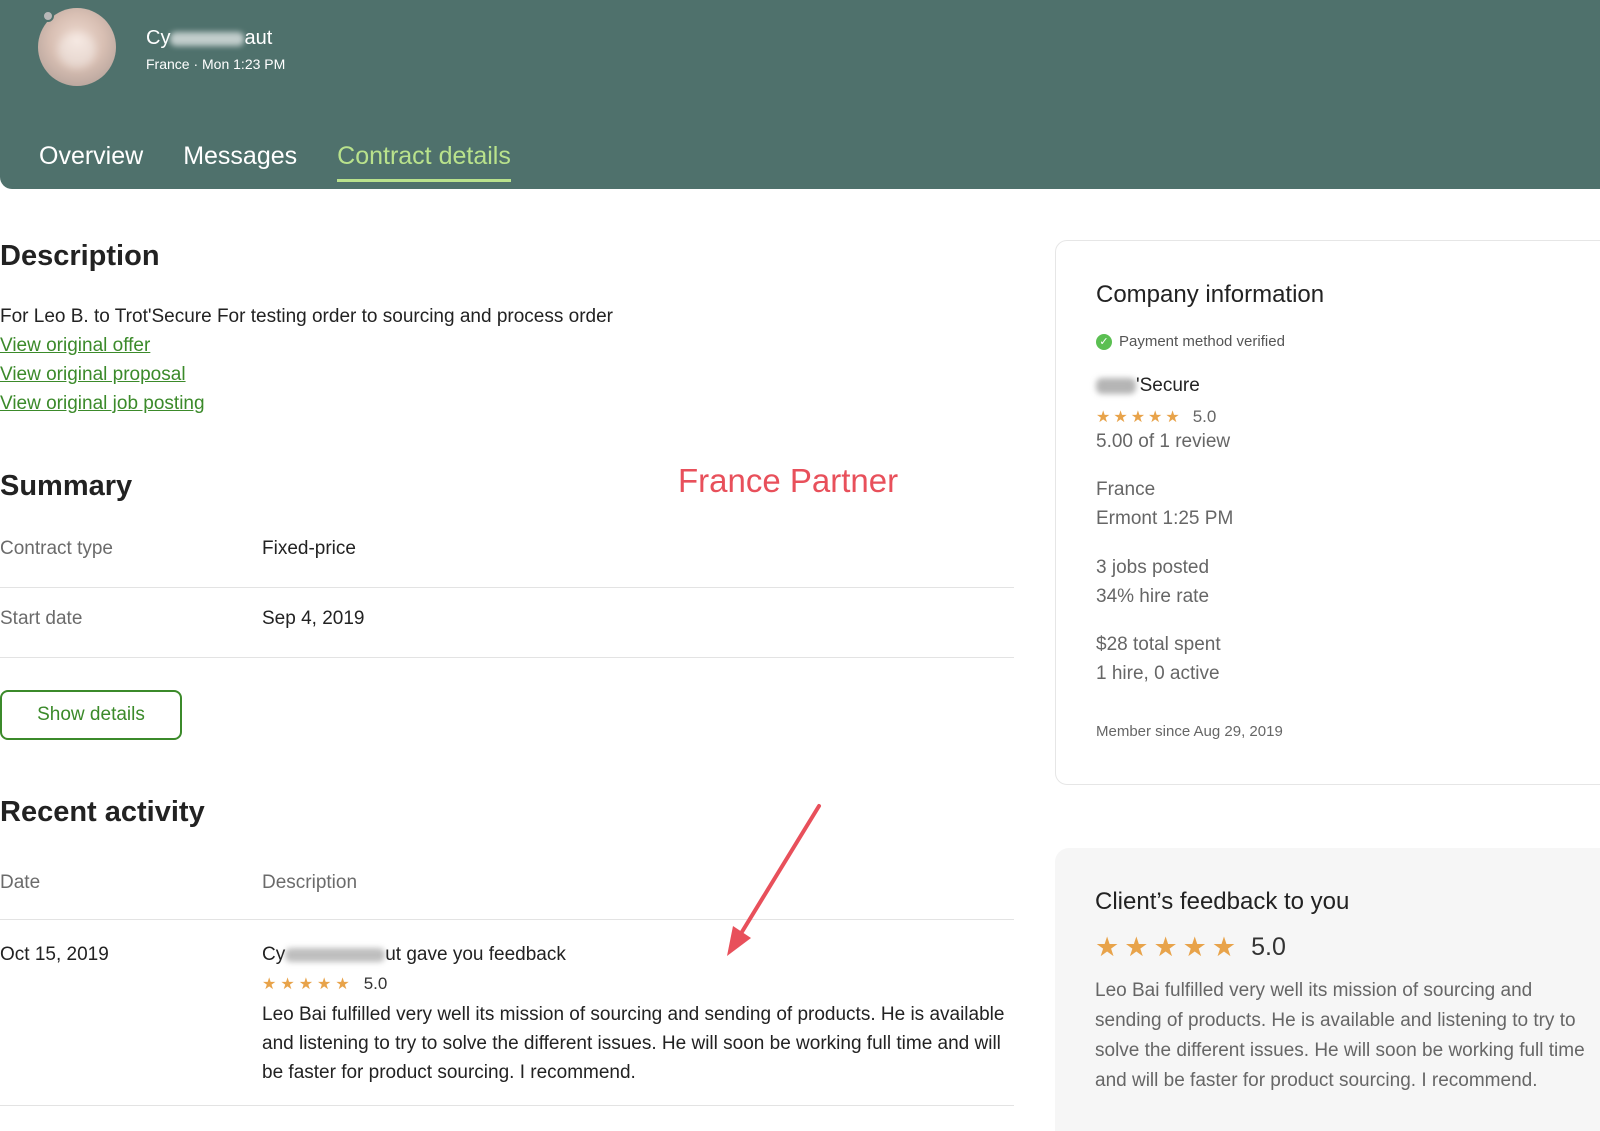 This screenshot has height=1131, width=1600. What do you see at coordinates (1189, 731) in the screenshot?
I see `member-since: Member since Aug 29, 2019` at bounding box center [1189, 731].